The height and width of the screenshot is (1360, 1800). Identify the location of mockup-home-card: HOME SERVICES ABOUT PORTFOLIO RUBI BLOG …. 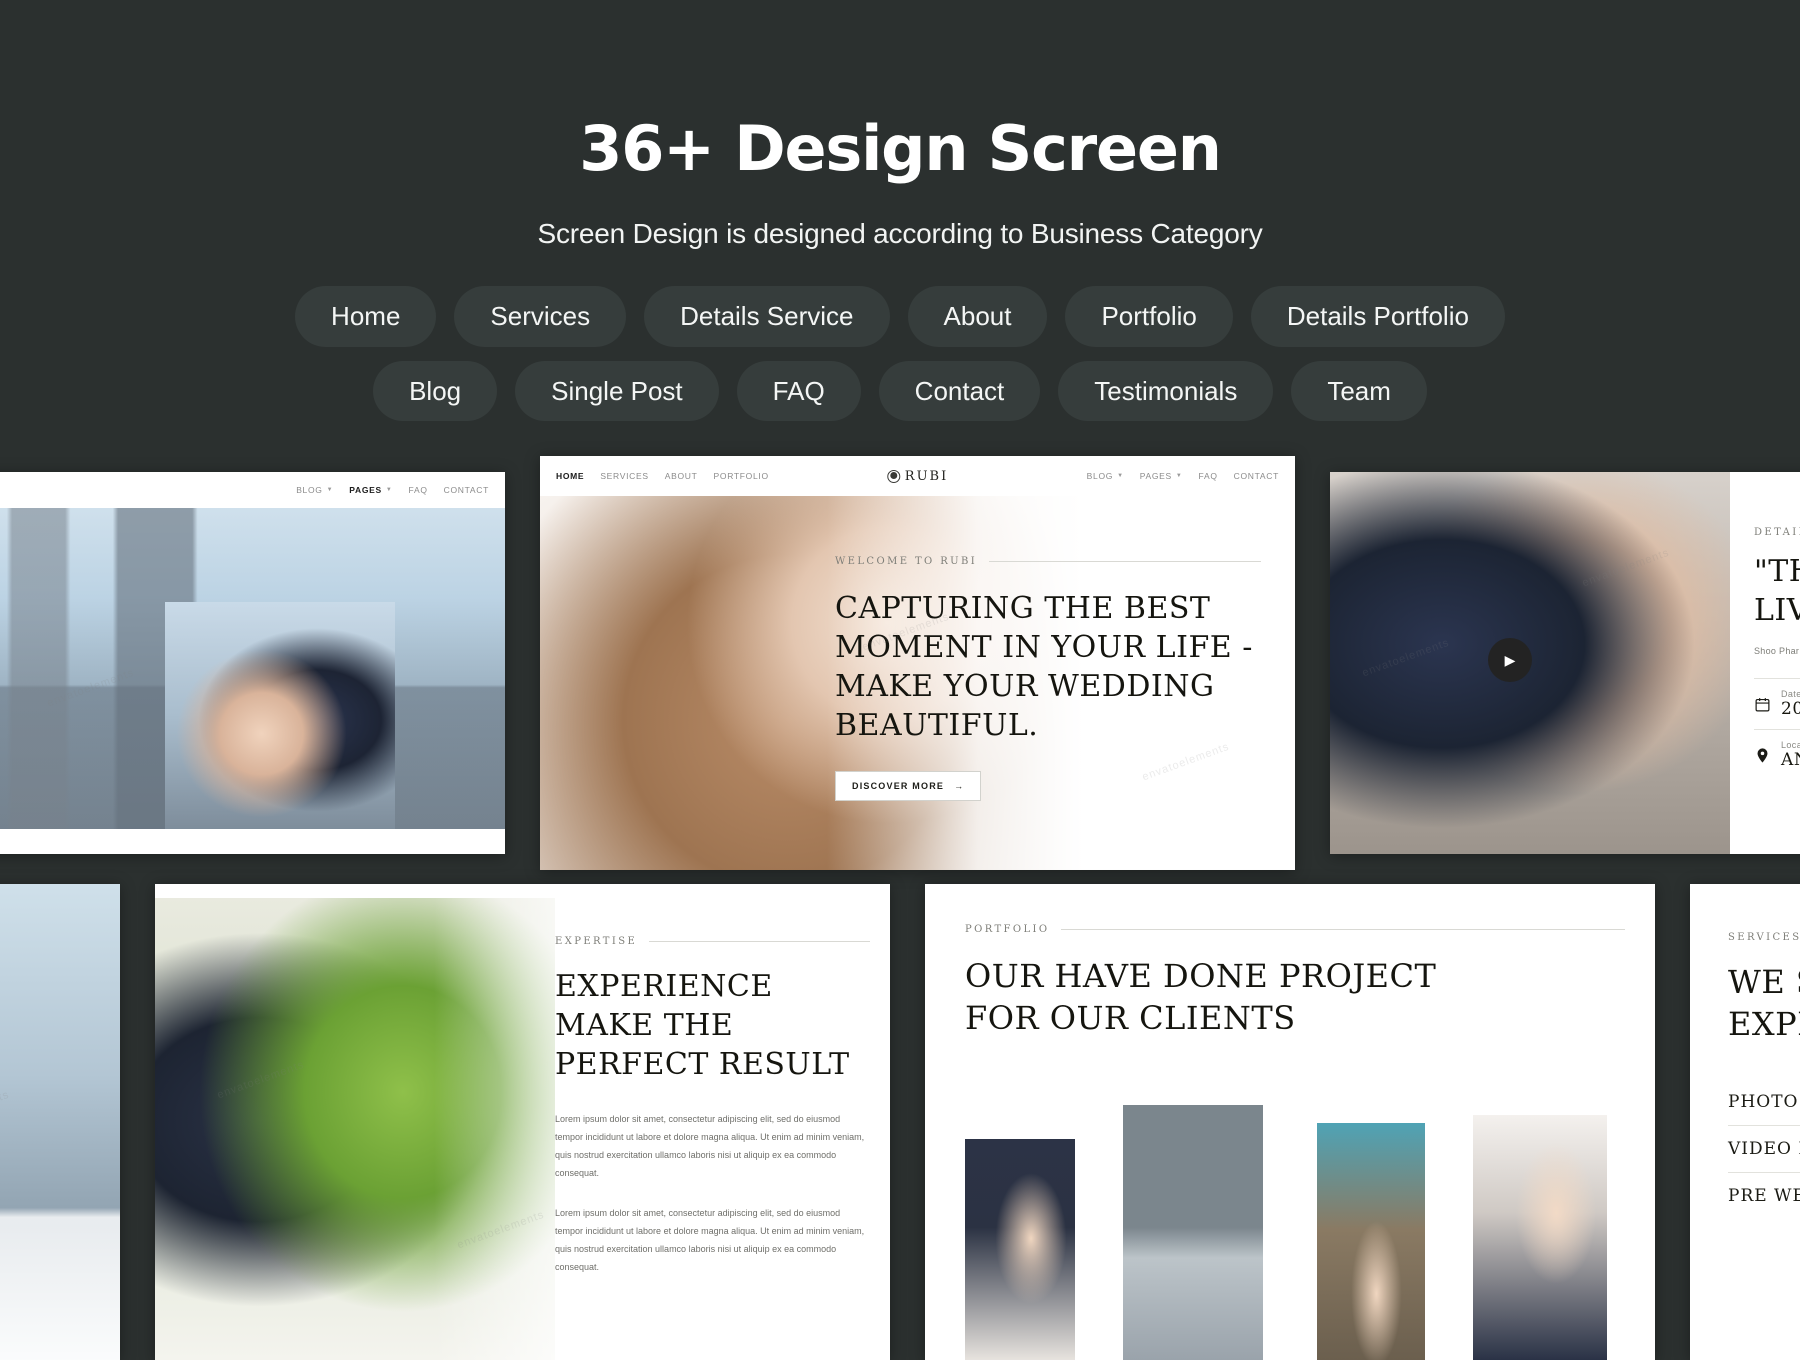
(917, 663).